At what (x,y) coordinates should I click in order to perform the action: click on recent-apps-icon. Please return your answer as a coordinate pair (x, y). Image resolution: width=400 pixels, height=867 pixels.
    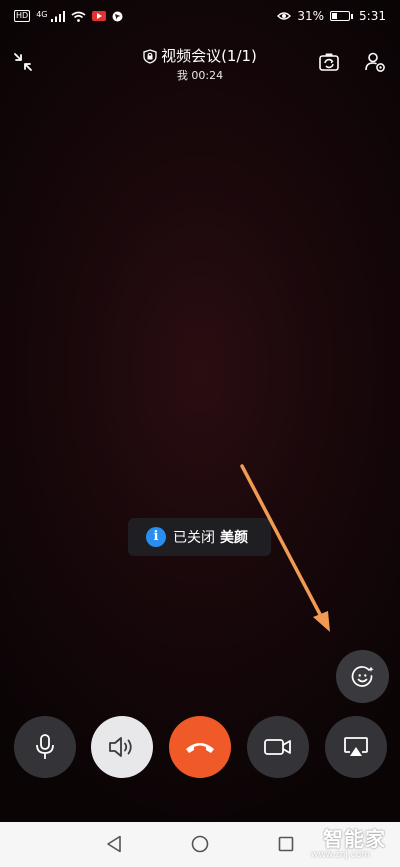
    Looking at the image, I should click on (286, 844).